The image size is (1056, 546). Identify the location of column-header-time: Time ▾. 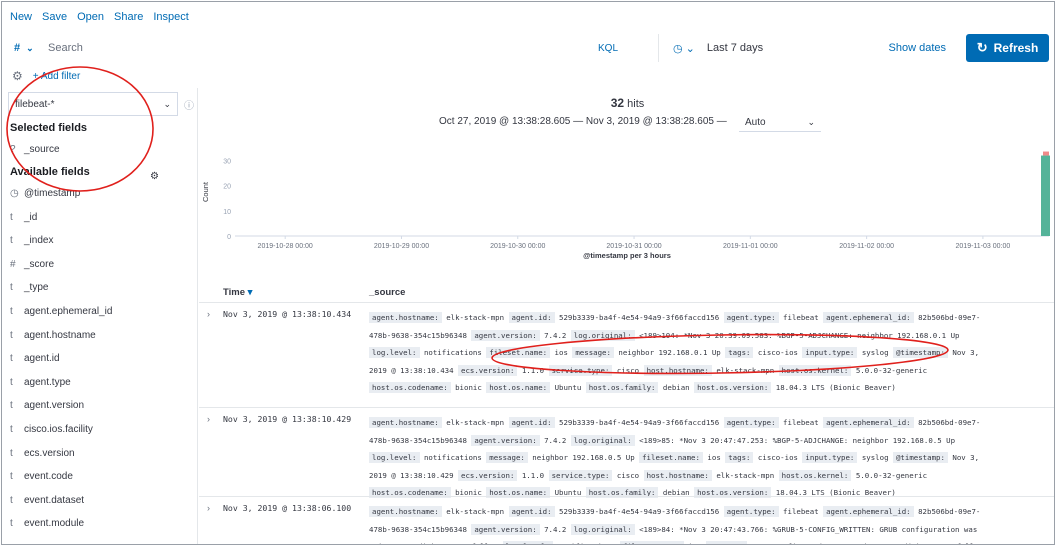
(237, 292).